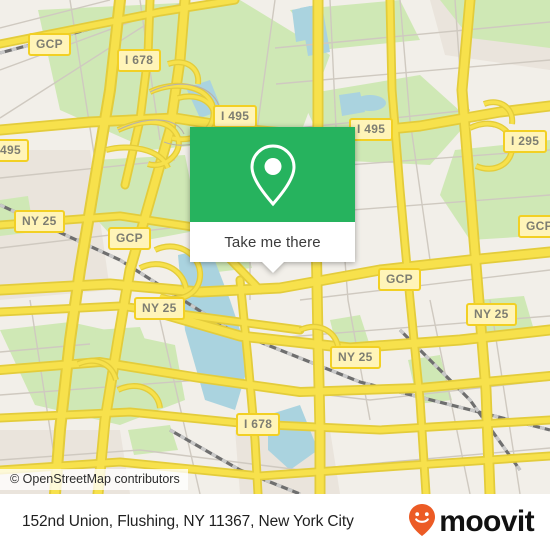  I want to click on callout-tail-pointer, so click(272, 267).